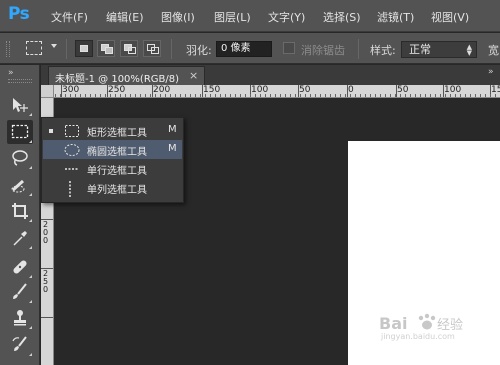  I want to click on options-bar-grip, so click(8, 49).